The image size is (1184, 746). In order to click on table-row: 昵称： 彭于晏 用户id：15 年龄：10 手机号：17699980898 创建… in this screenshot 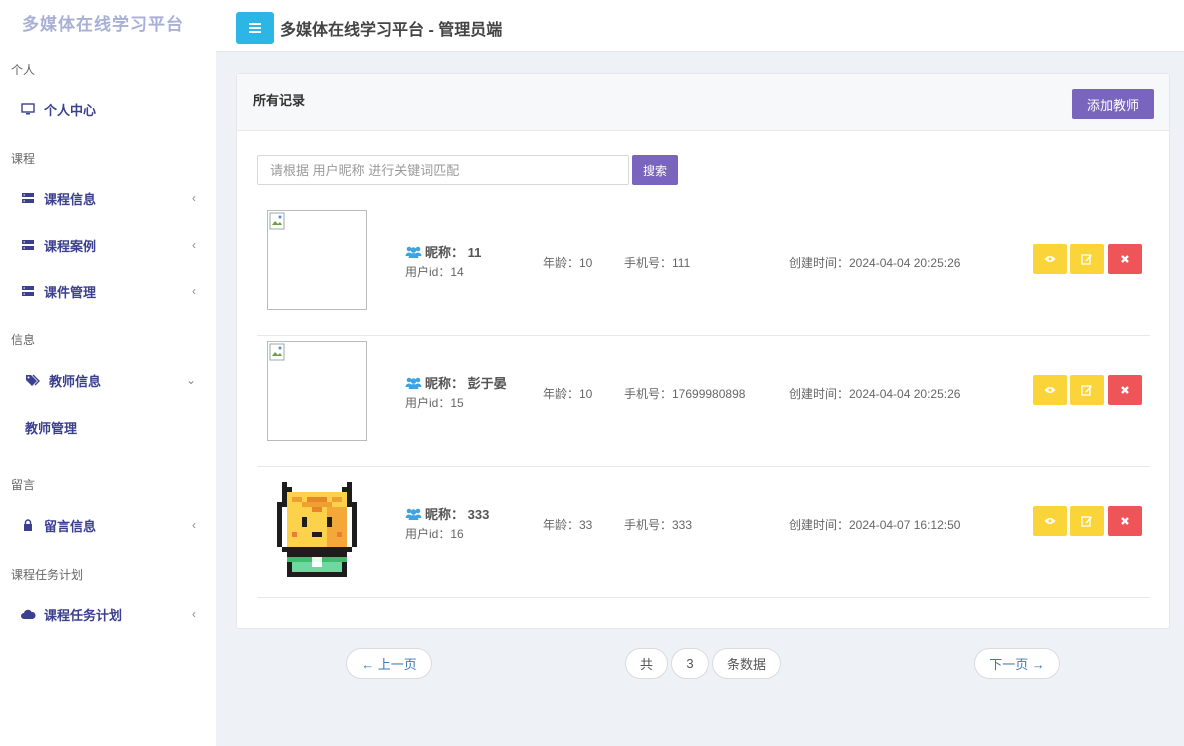, I will do `click(703, 401)`.